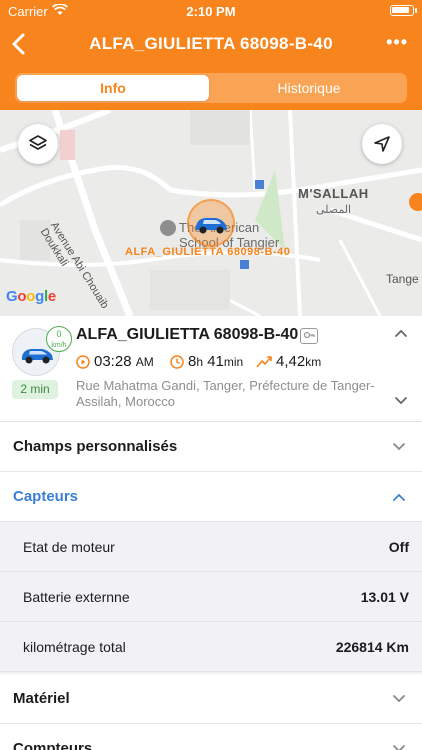  I want to click on tab-info: Info, so click(113, 88).